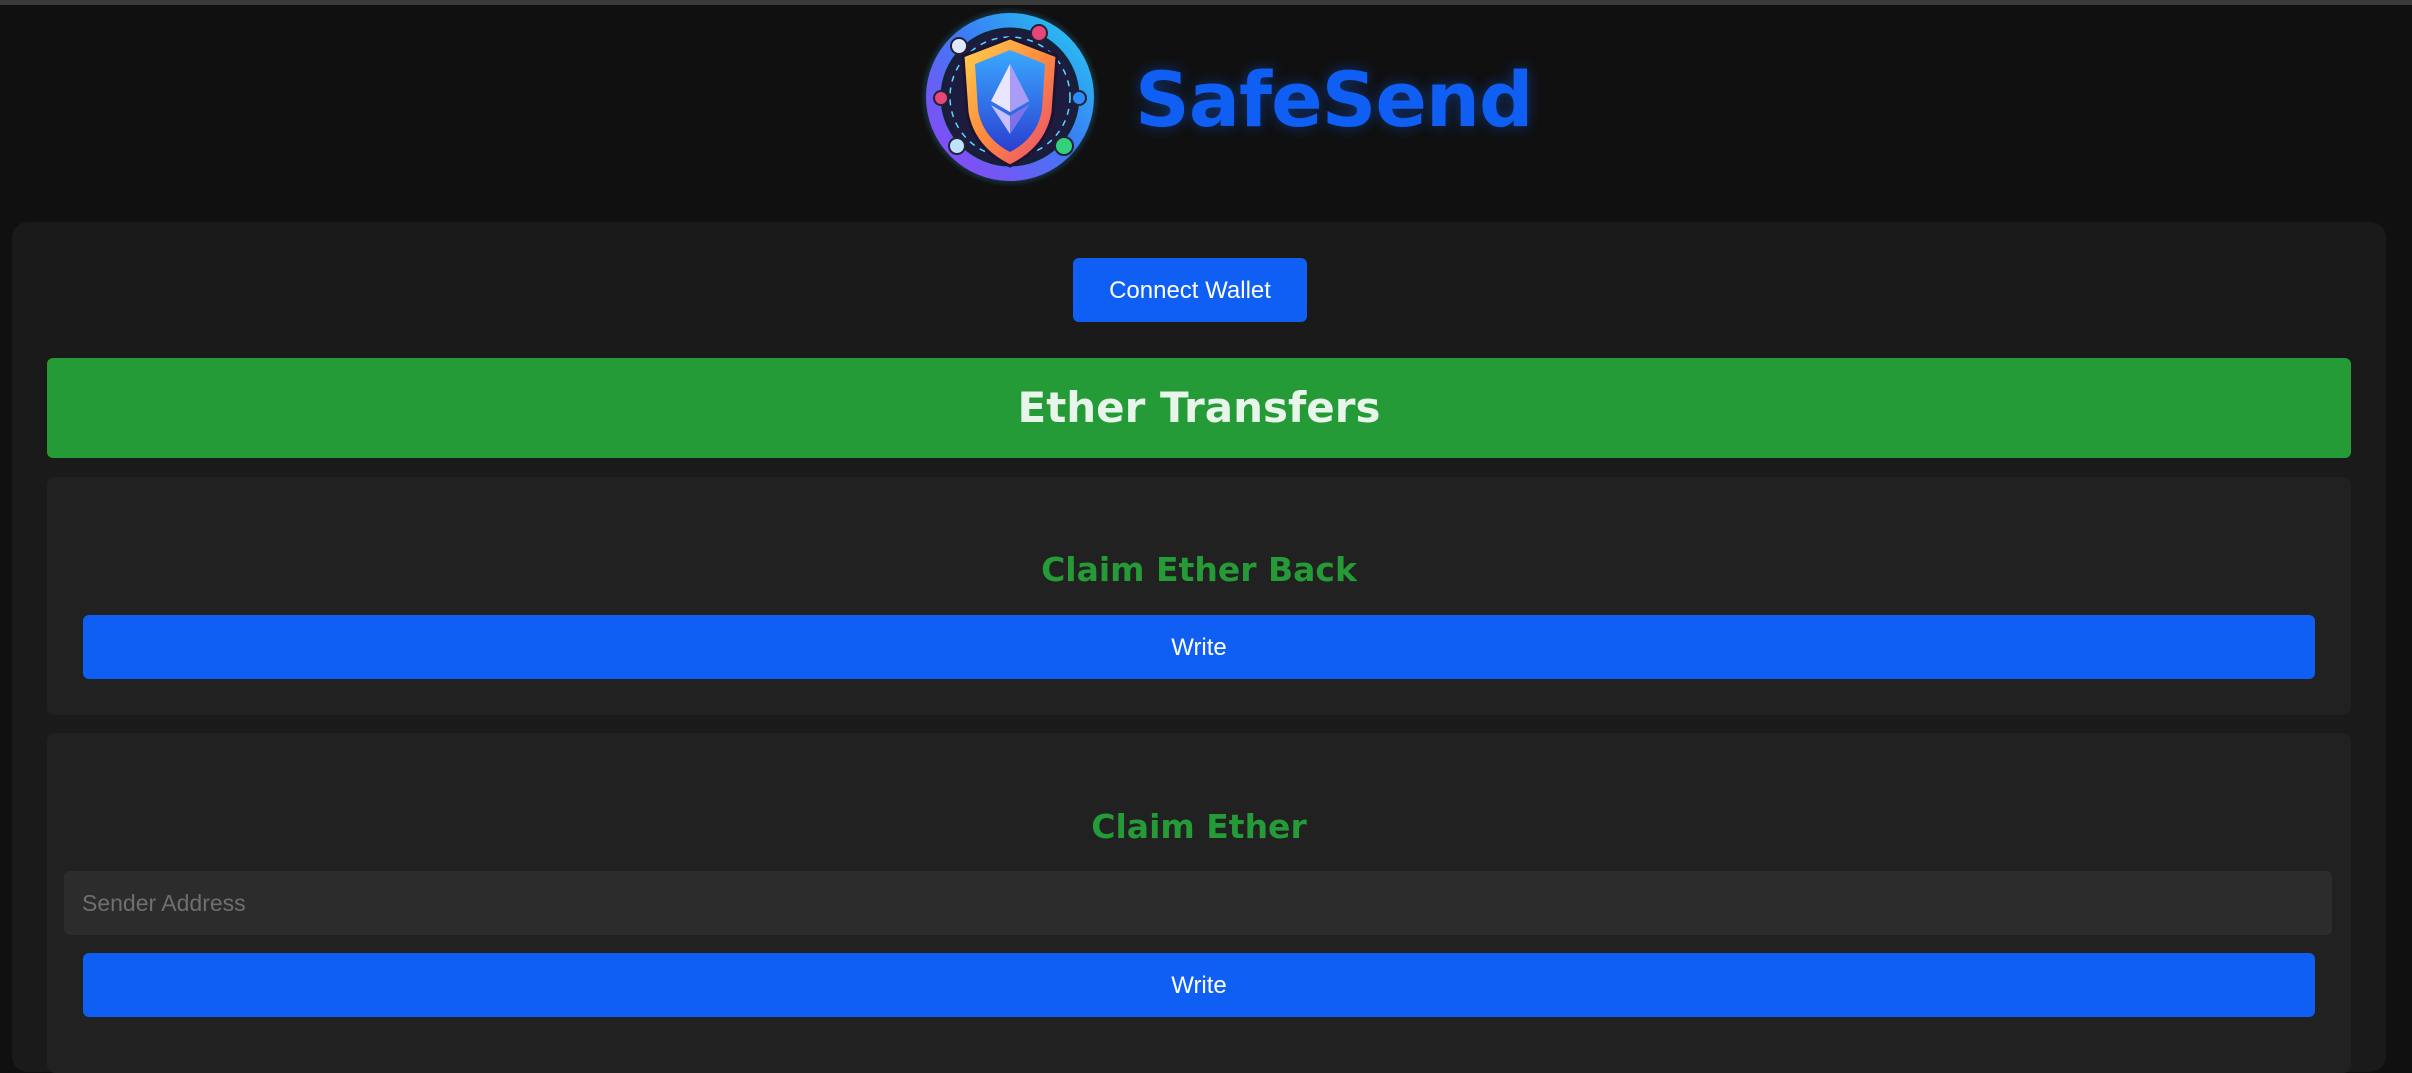 The image size is (2412, 1073). What do you see at coordinates (1199, 647) in the screenshot?
I see `claim-ether-back-write-button: Write` at bounding box center [1199, 647].